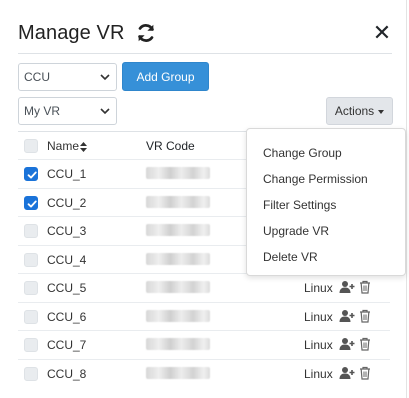 Image resolution: width=409 pixels, height=398 pixels. I want to click on column-header-vr-code: VR Code, so click(170, 146).